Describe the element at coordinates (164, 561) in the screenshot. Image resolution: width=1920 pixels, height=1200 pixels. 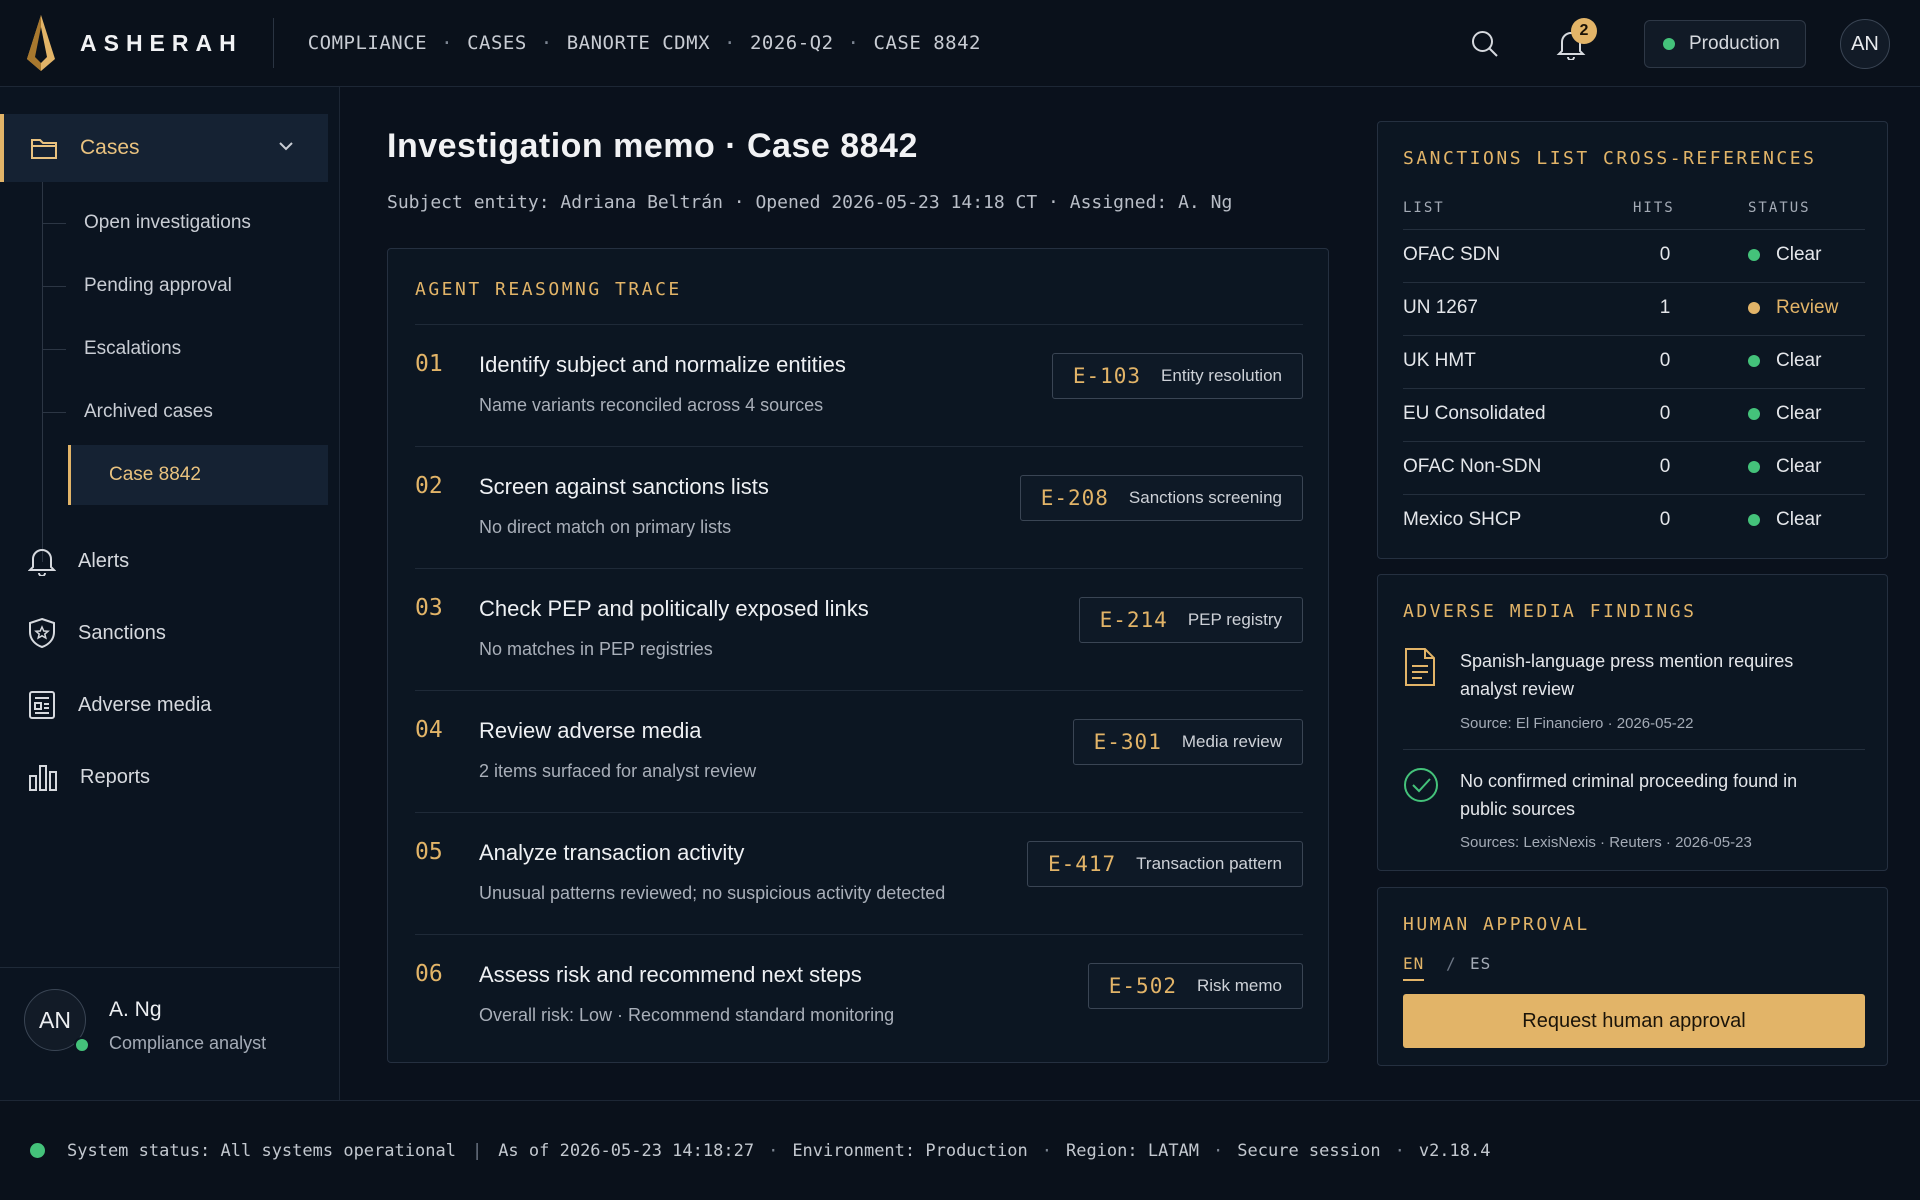
I see `sidebar-item-alerts: Alerts` at that location.